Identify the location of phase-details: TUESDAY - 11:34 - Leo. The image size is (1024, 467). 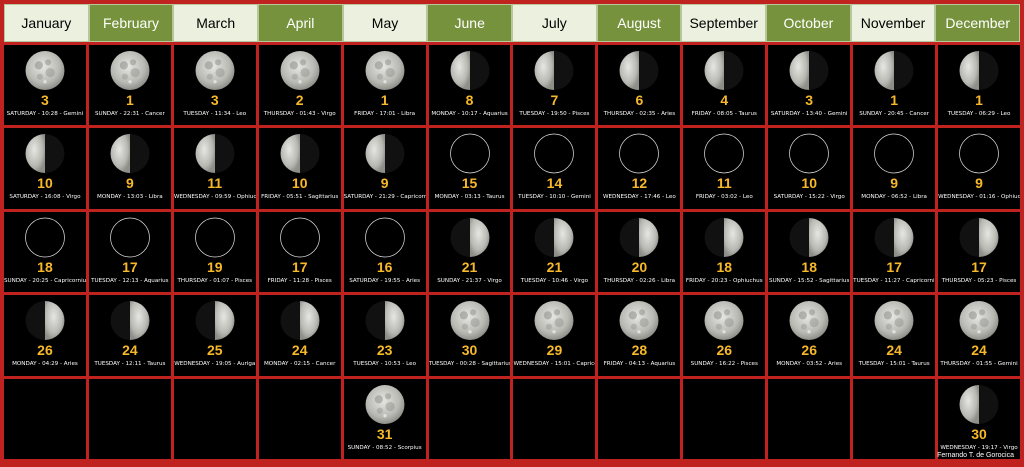
(215, 114).